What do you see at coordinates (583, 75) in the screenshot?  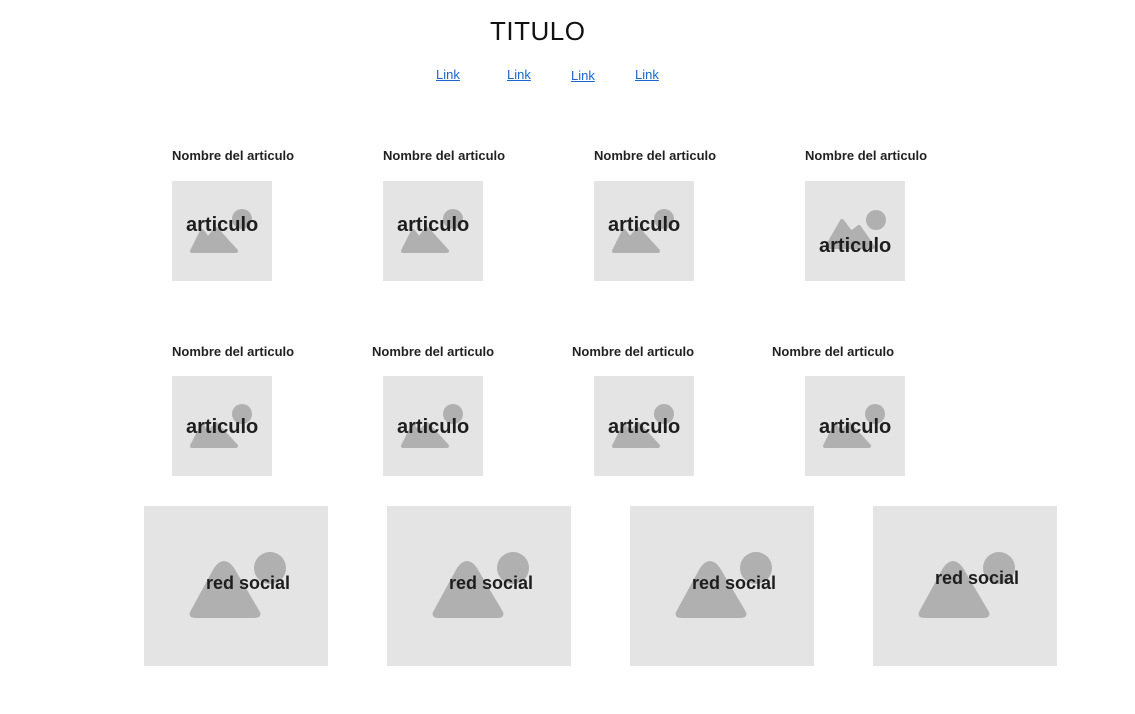 I see `nav-link-3: Link` at bounding box center [583, 75].